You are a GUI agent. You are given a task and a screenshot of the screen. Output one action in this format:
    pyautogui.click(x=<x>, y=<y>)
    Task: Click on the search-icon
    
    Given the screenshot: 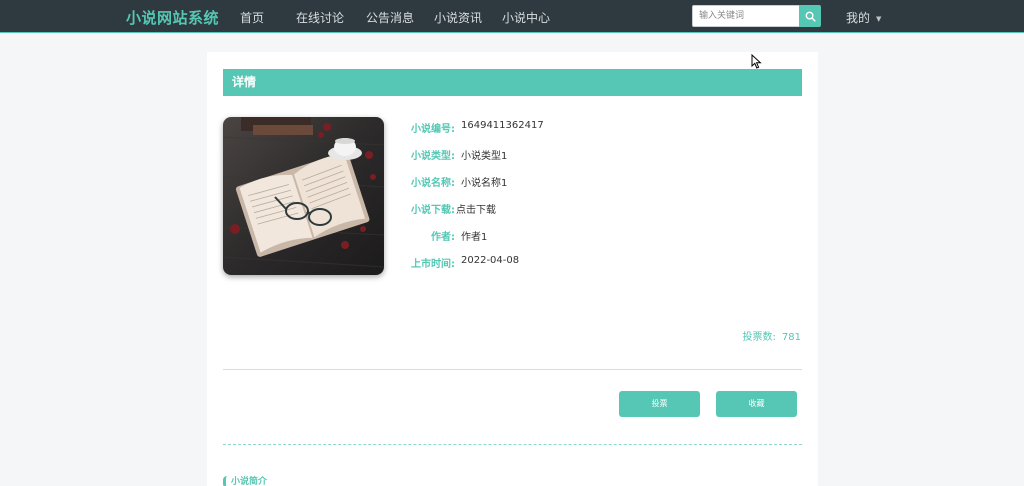 What is the action you would take?
    pyautogui.click(x=810, y=16)
    